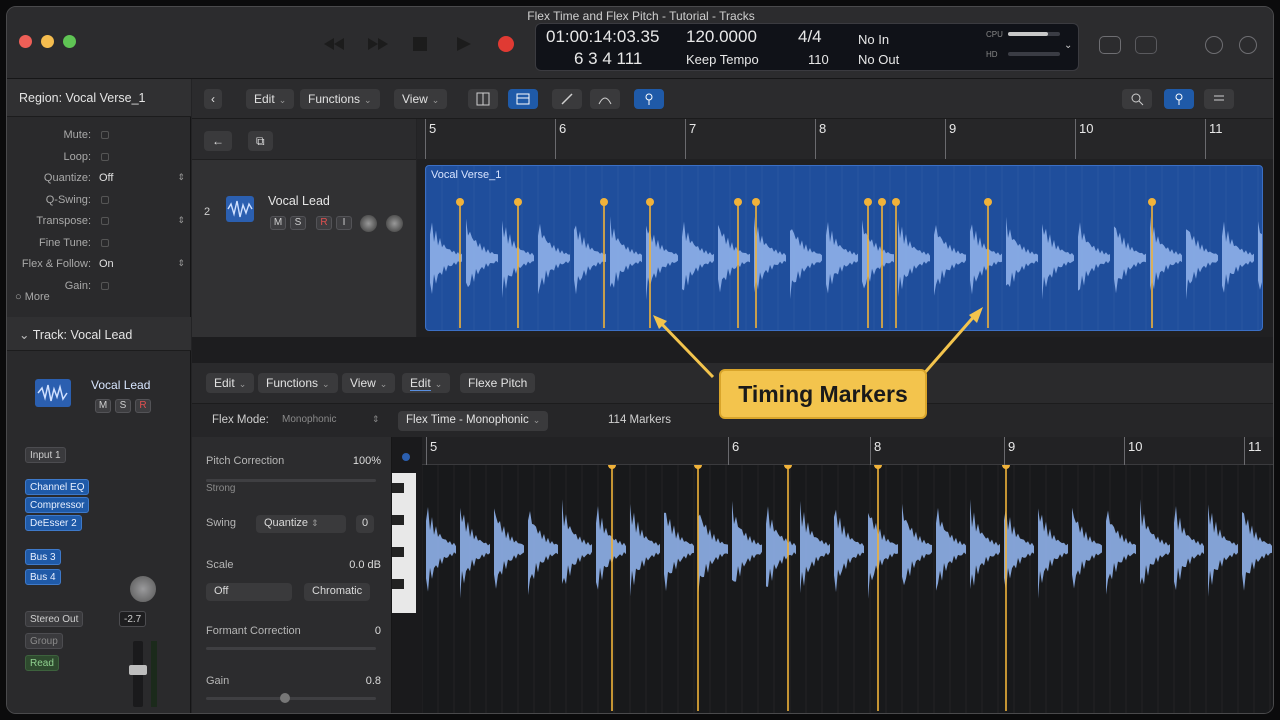 The height and width of the screenshot is (720, 1280). I want to click on timing-markers-callout: Timing Markers, so click(823, 394).